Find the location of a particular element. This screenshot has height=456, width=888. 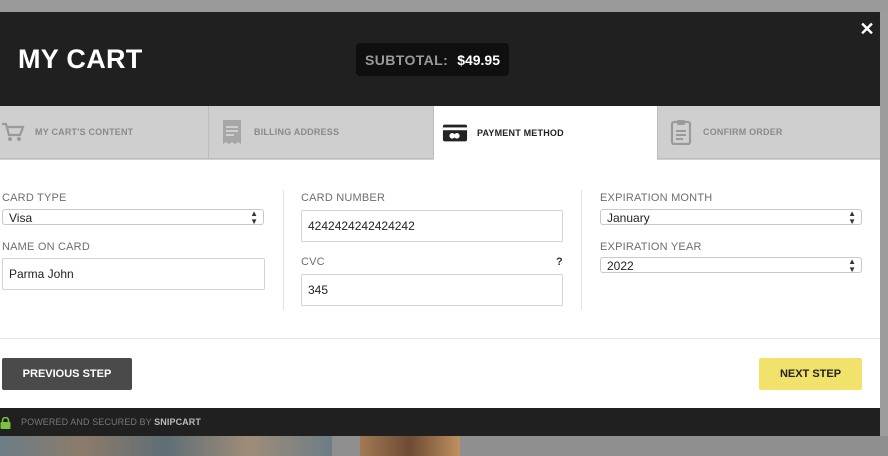

expiration-month-value: January is located at coordinates (628, 218).